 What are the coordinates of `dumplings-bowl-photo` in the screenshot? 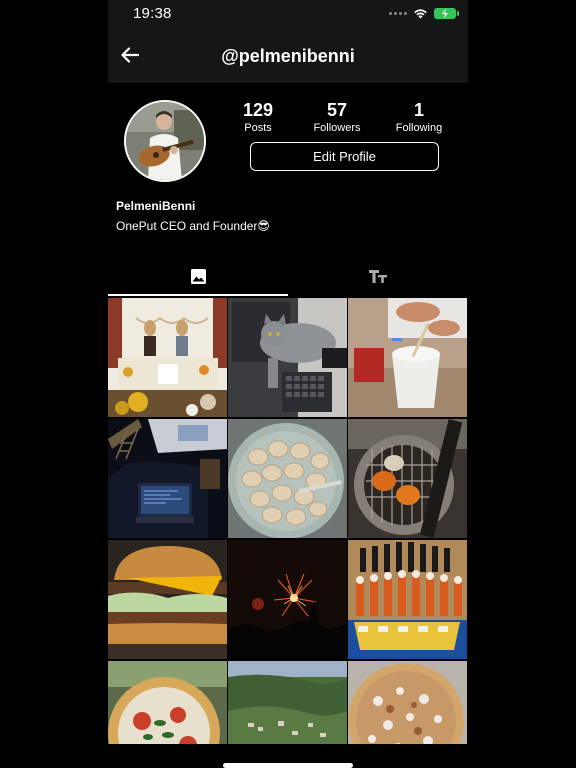 It's located at (287, 478).